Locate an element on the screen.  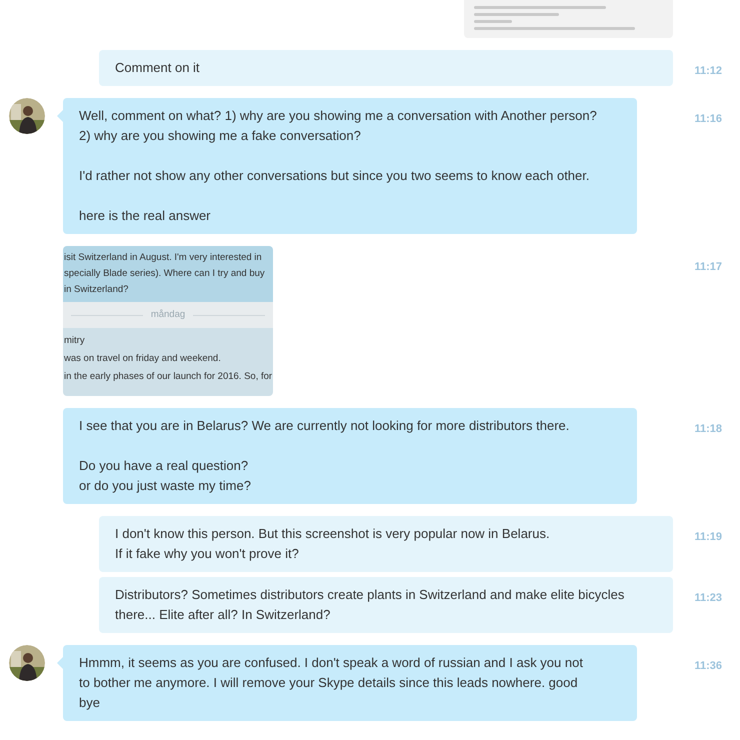
message-text: Comment on it is located at coordinates (158, 68).